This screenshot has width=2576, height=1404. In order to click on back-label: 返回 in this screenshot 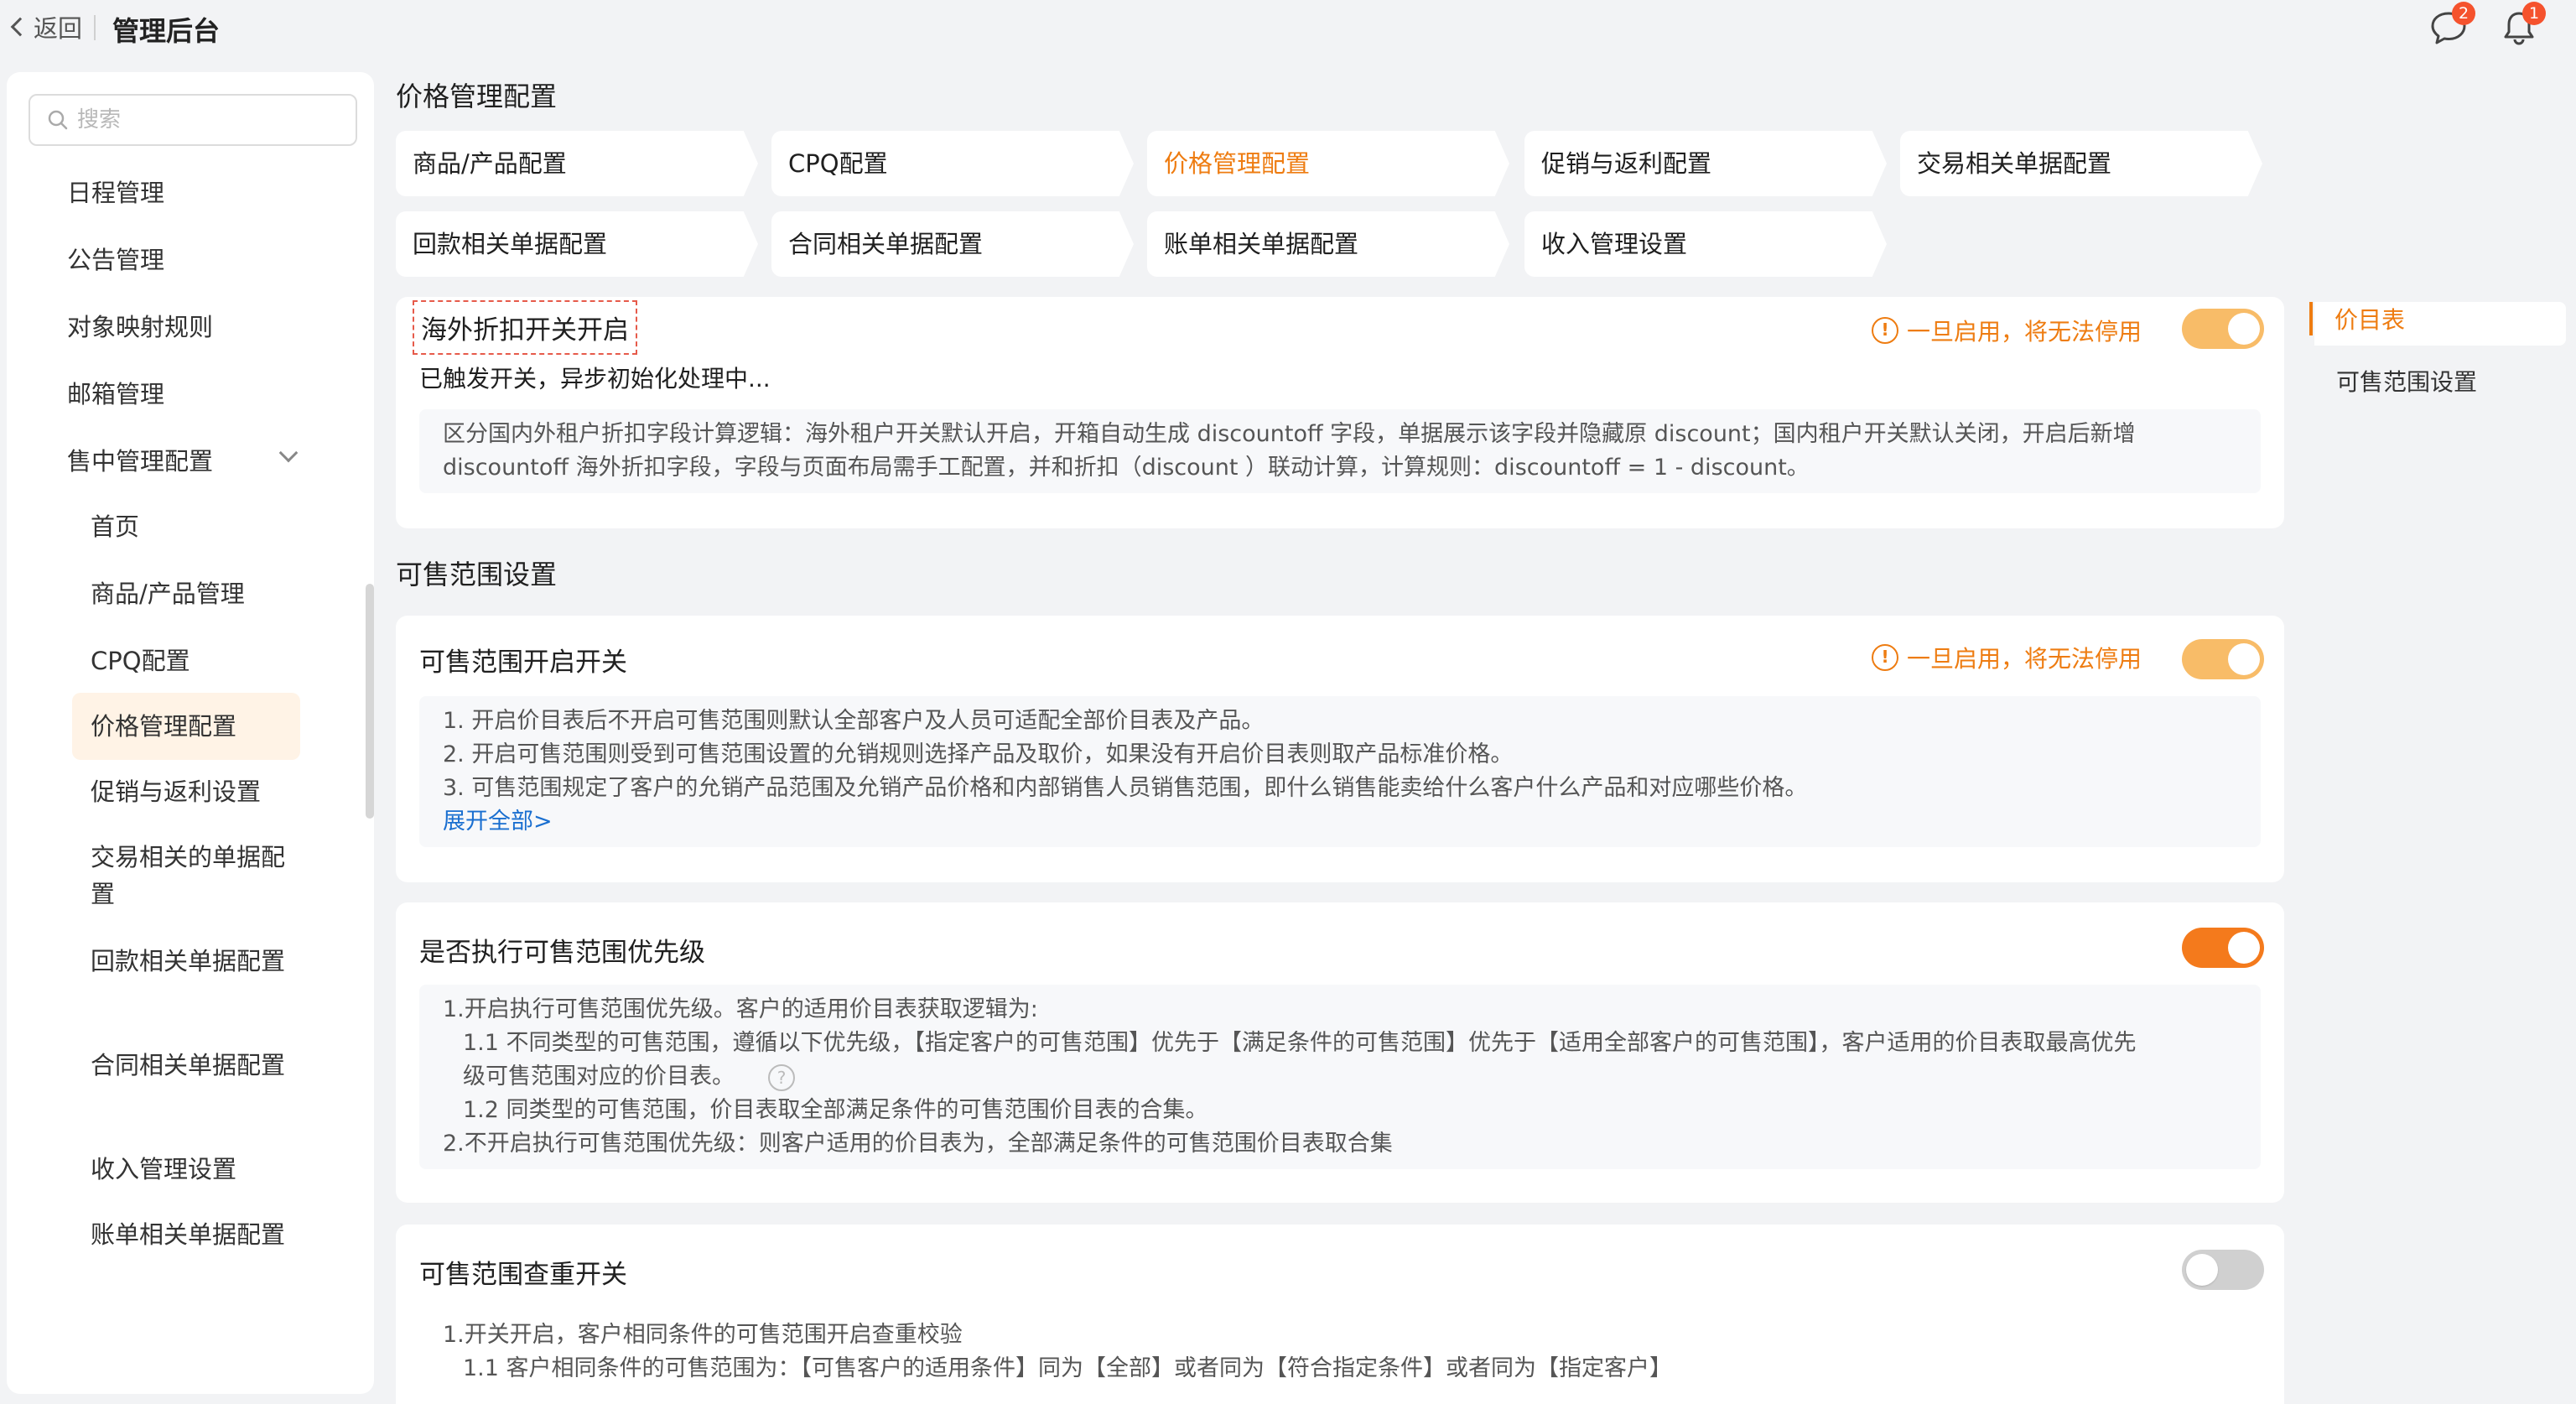, I will do `click(59, 29)`.